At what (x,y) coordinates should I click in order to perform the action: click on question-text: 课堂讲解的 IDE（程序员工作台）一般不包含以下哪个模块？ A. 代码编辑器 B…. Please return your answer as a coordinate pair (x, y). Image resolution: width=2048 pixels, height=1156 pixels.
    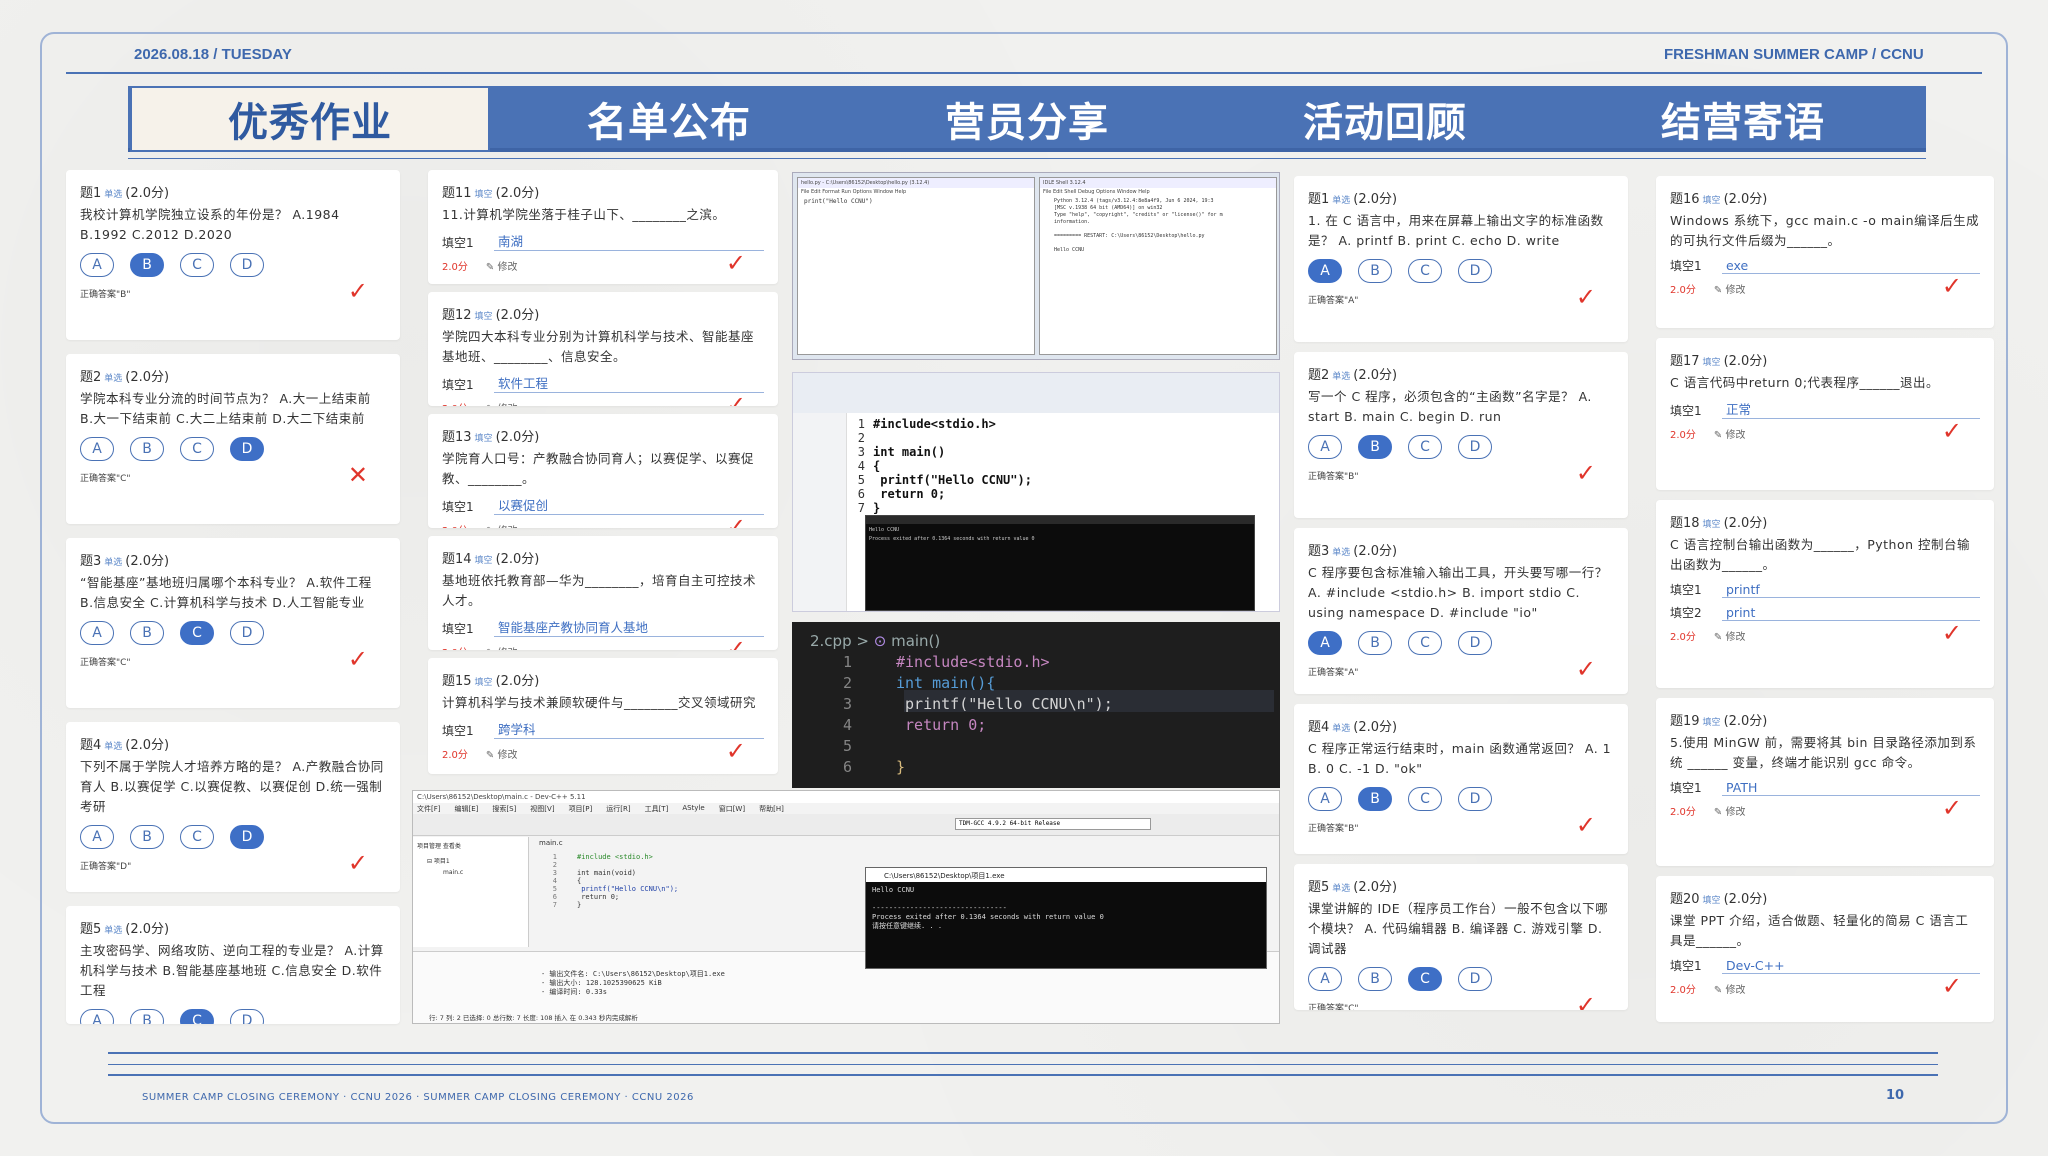
    Looking at the image, I should click on (1458, 928).